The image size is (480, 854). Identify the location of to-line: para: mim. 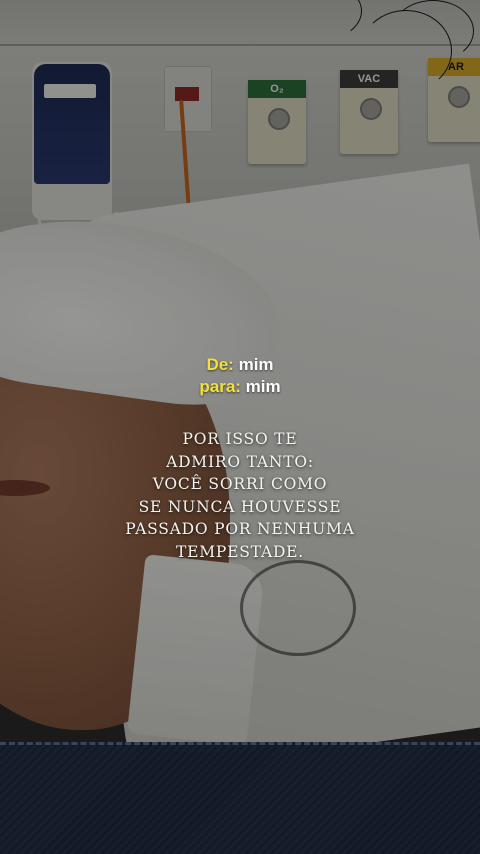
(240, 387).